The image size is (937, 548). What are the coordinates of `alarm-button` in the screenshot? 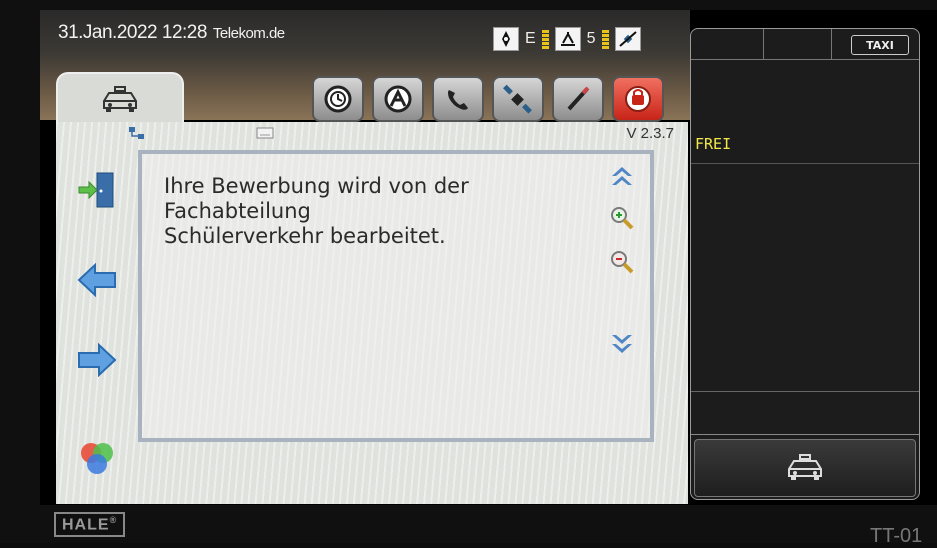 It's located at (638, 99).